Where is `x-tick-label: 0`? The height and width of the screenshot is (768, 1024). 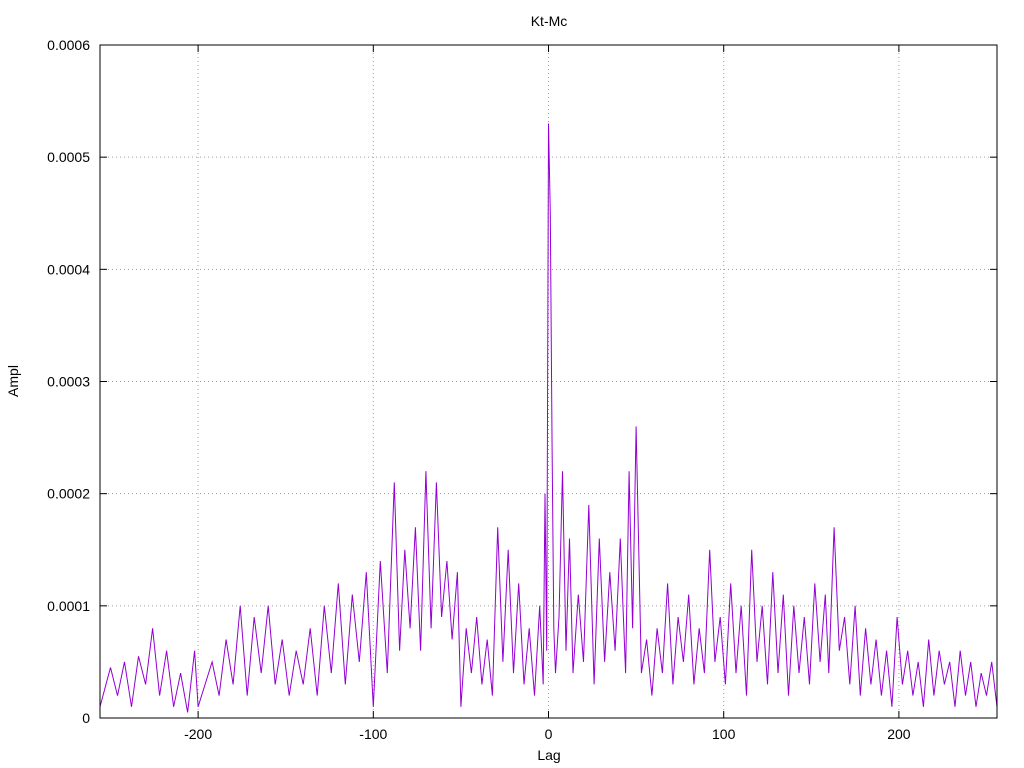 x-tick-label: 0 is located at coordinates (549, 734).